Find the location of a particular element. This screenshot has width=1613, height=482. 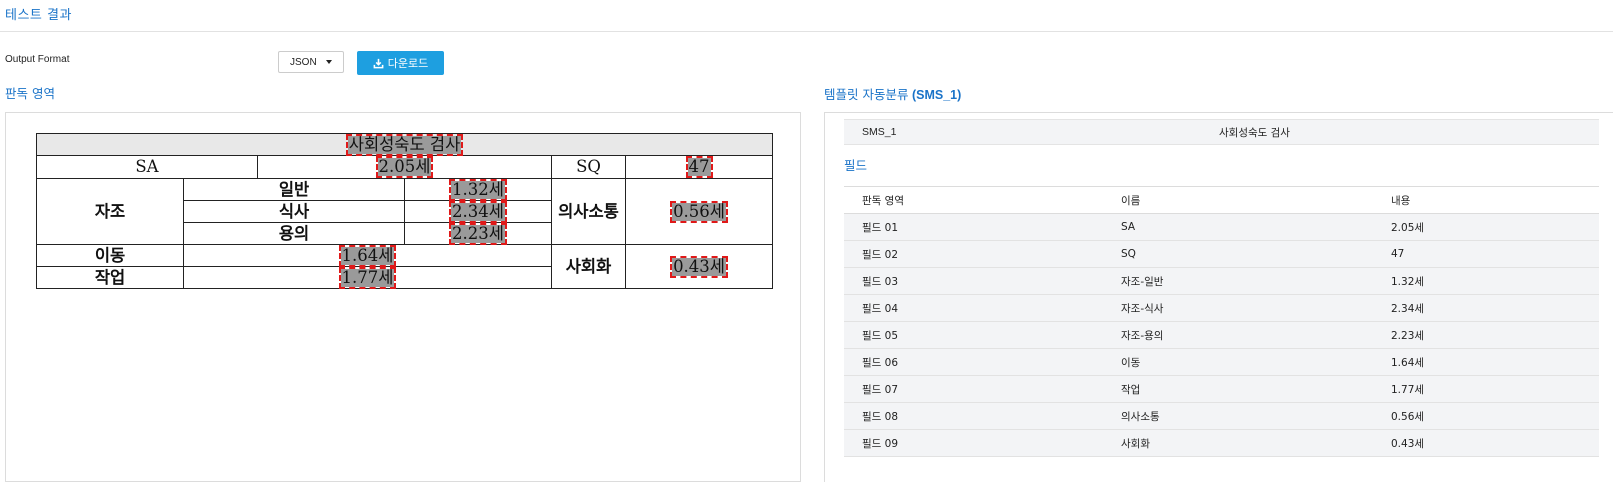

doc-communication-label: 의사소통 is located at coordinates (588, 211).